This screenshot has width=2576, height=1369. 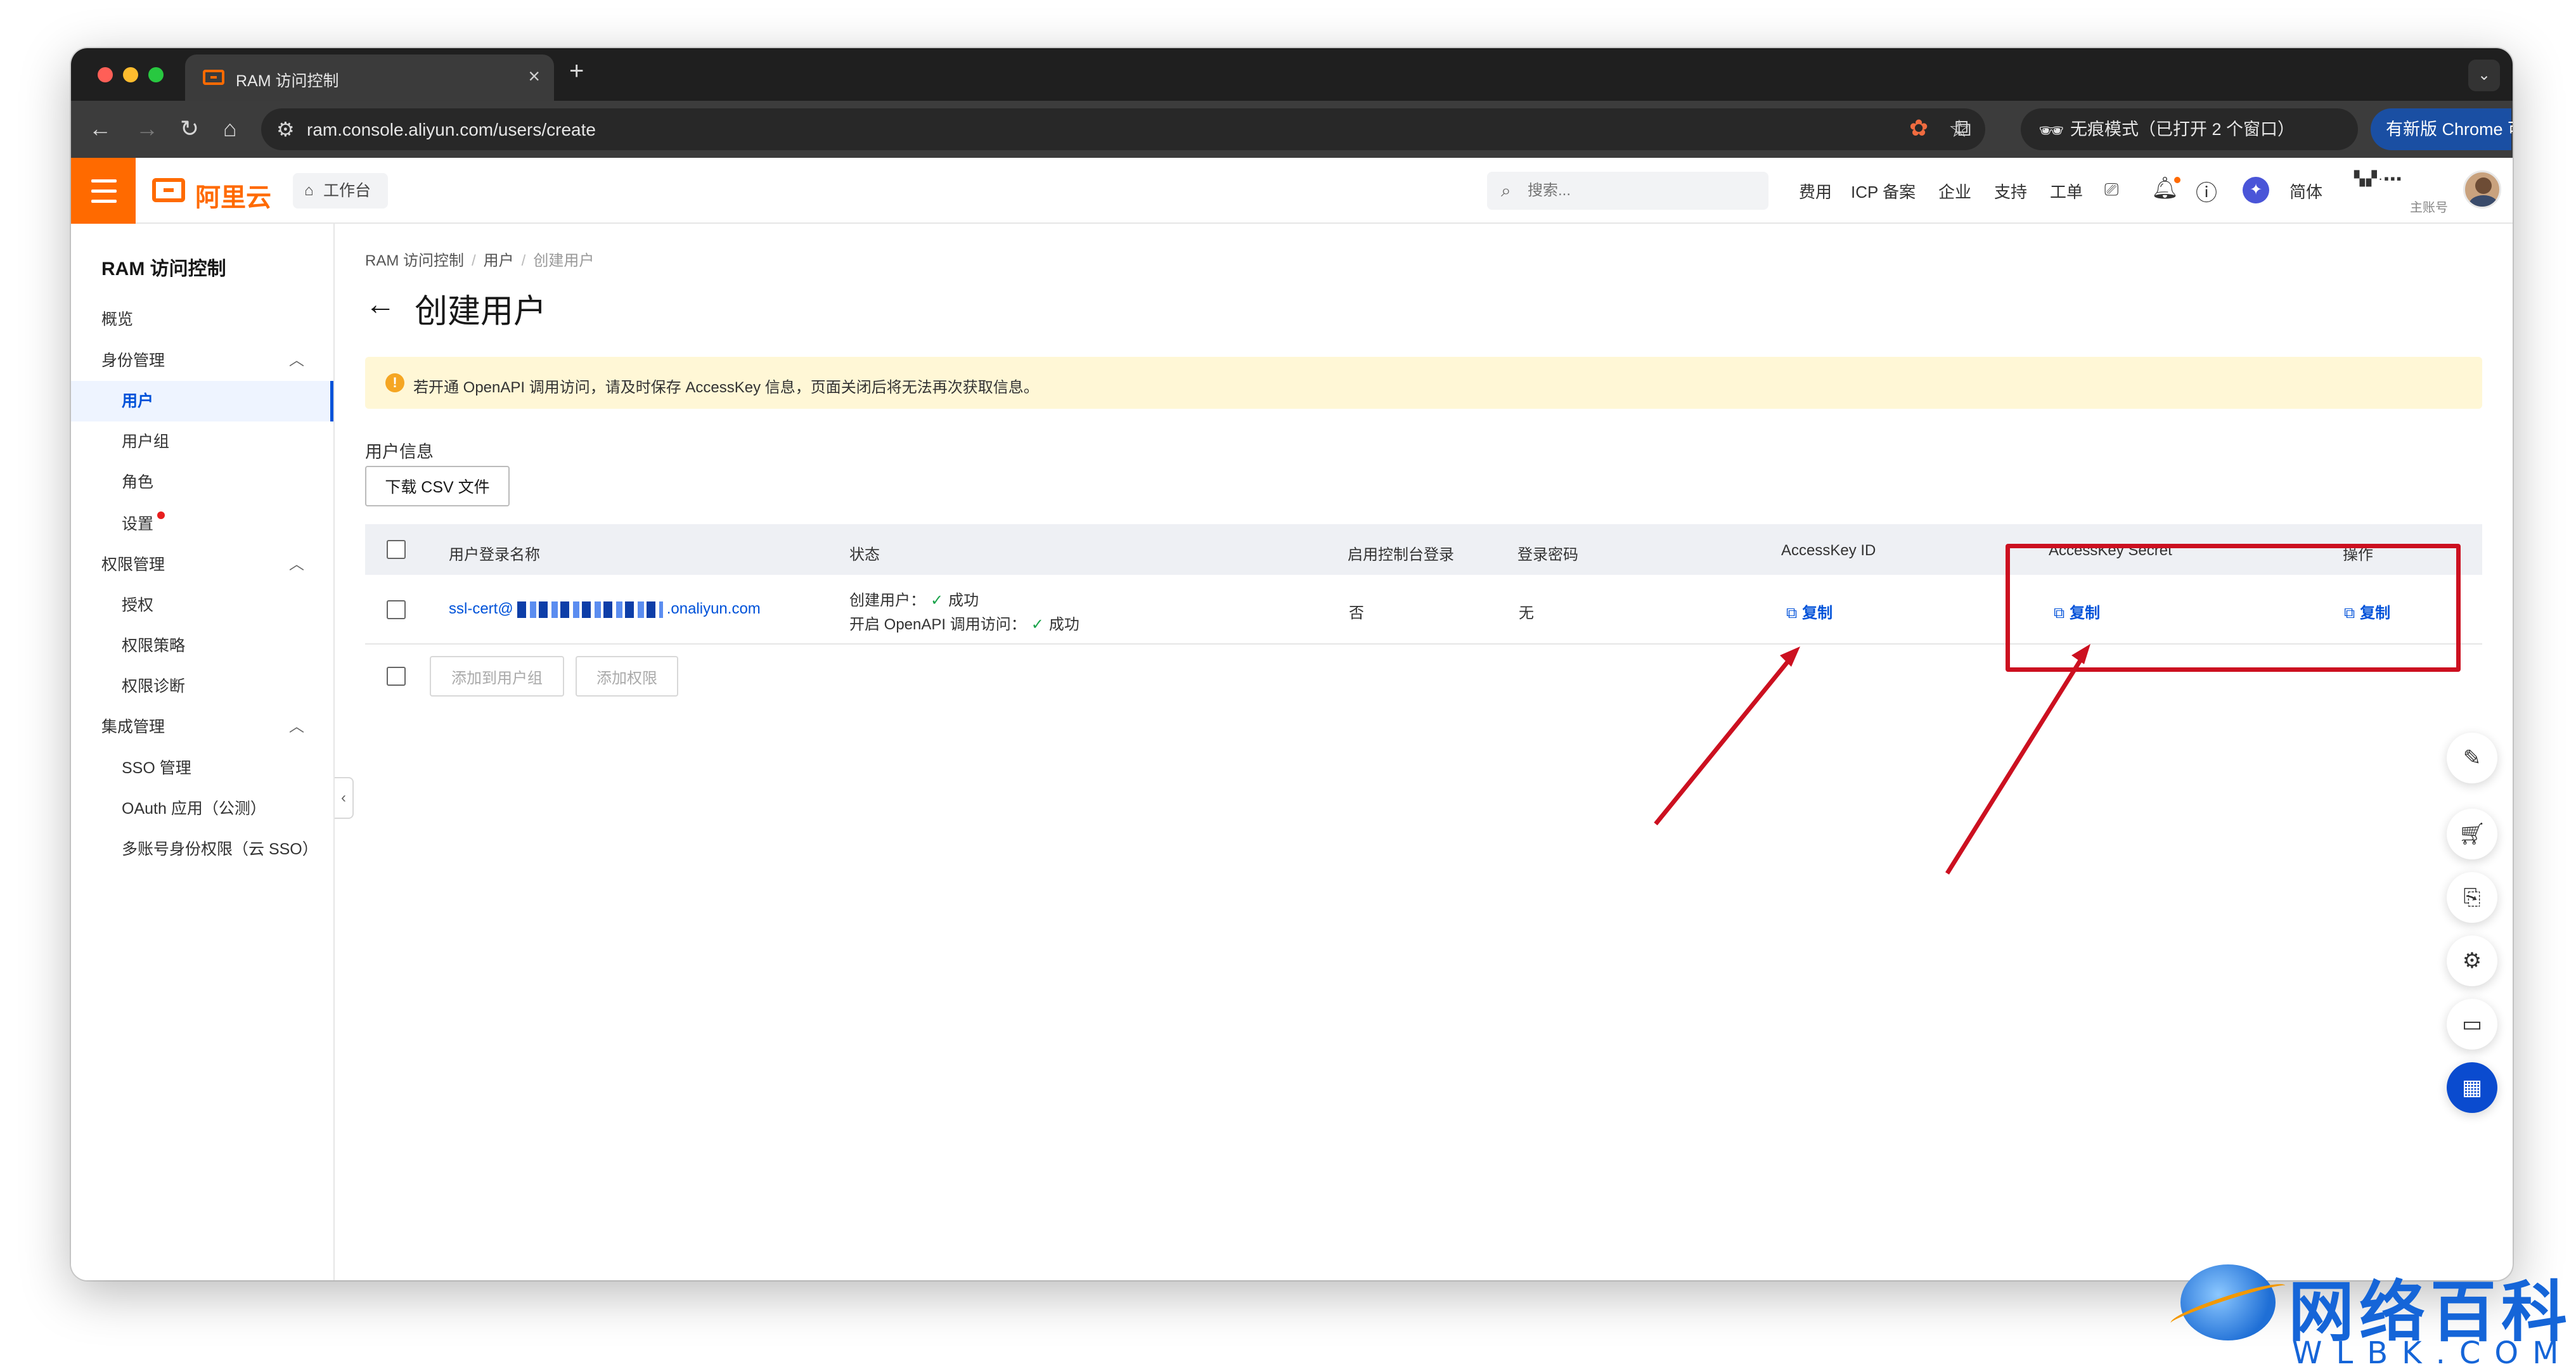 I want to click on sidebar-item-settings: 设置, so click(x=202, y=524).